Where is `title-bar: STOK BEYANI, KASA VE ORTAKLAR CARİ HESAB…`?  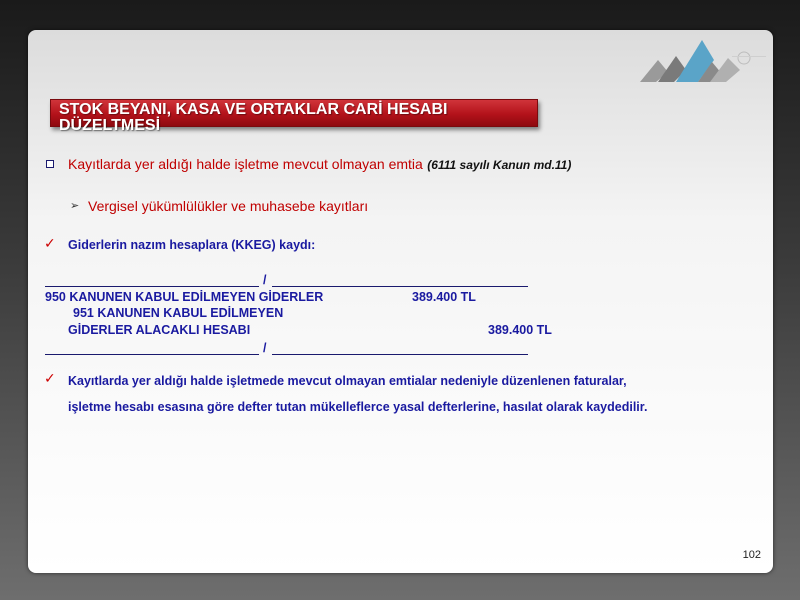
title-bar: STOK BEYANI, KASA VE ORTAKLAR CARİ HESAB… is located at coordinates (294, 116).